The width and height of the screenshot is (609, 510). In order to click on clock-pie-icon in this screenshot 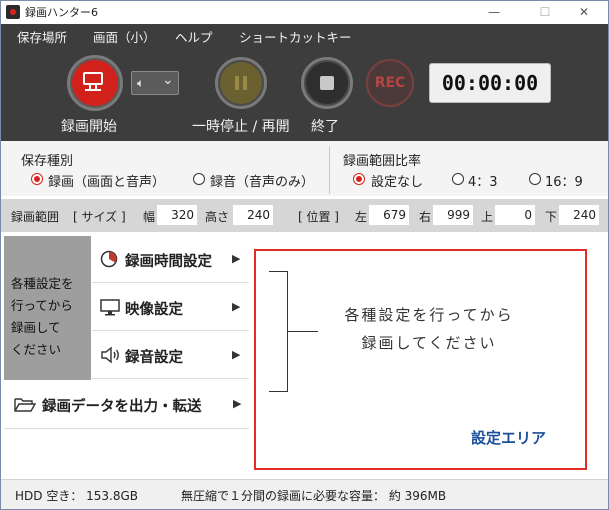, I will do `click(109, 259)`.